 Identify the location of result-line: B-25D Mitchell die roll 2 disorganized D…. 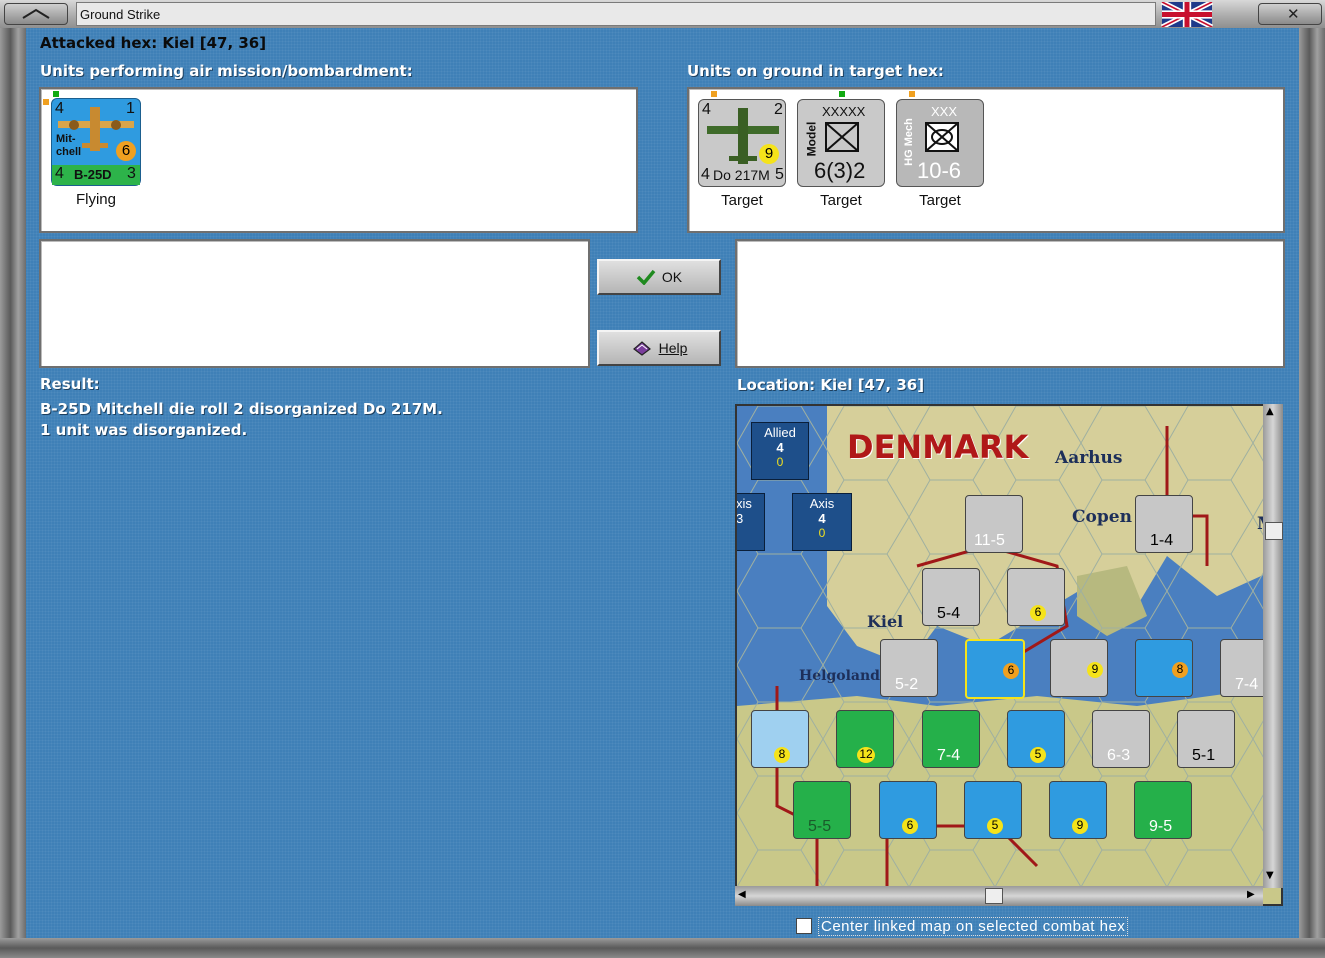
(241, 409).